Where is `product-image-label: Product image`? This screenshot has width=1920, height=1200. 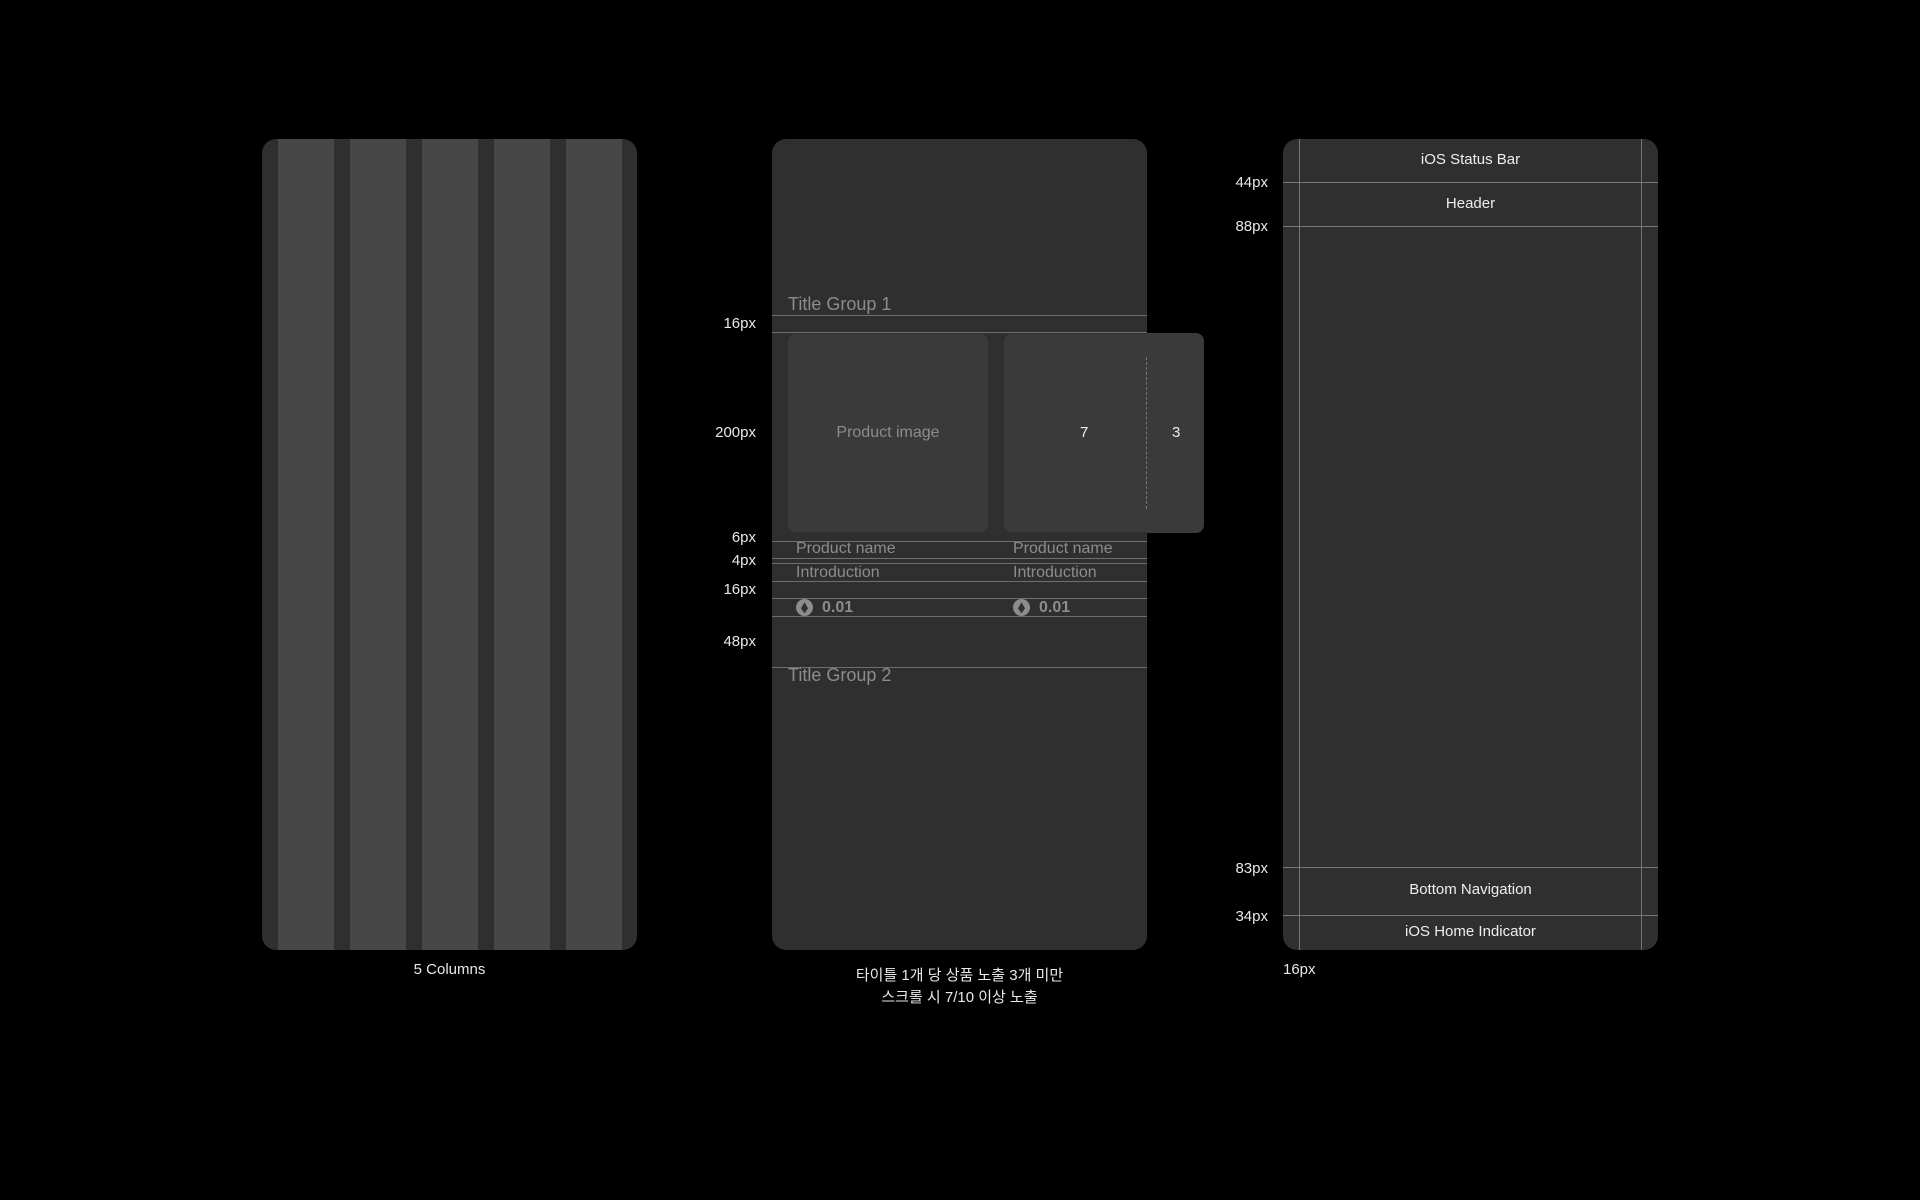
product-image-label: Product image is located at coordinates (888, 432).